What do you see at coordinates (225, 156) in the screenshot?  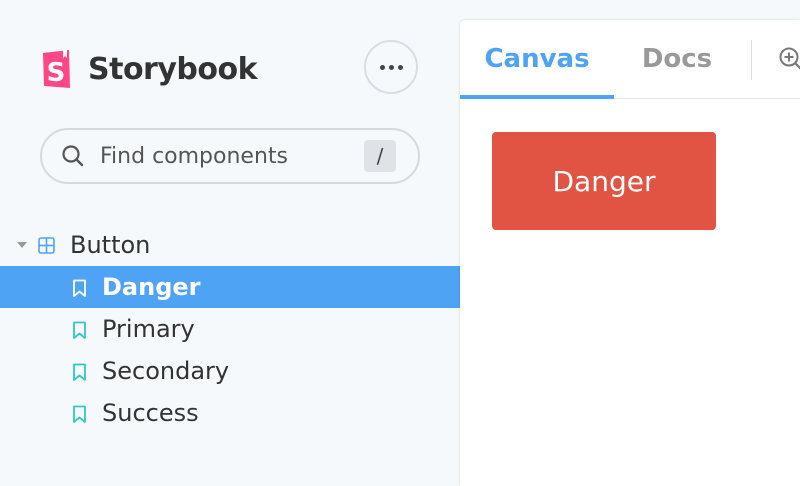 I see `search-input` at bounding box center [225, 156].